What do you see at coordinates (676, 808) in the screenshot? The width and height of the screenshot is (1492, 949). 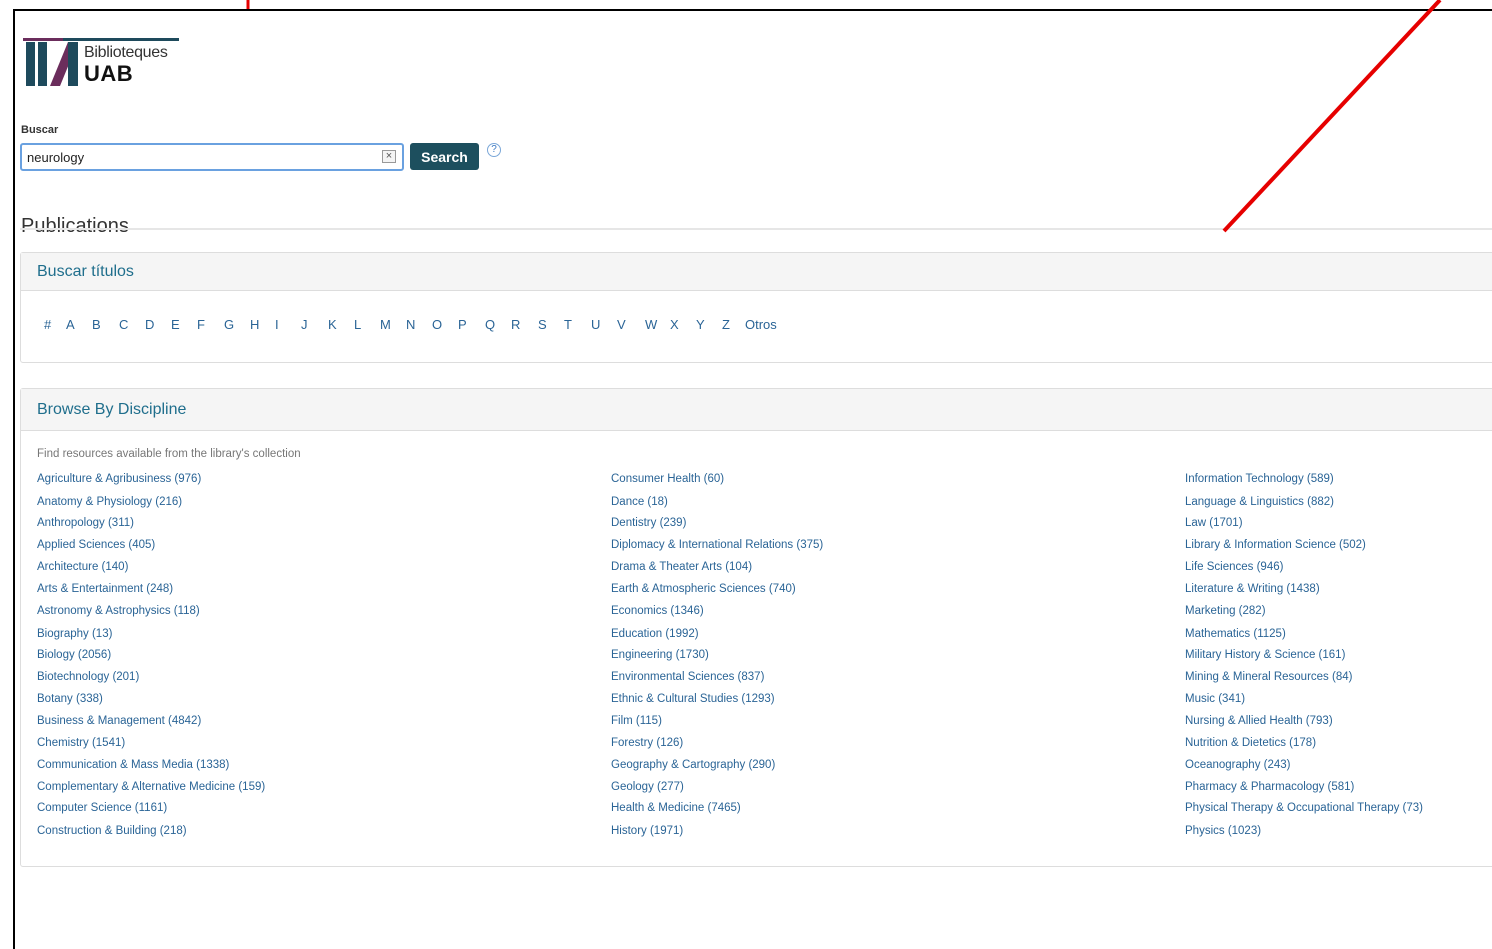 I see `discipline-link: Health & Medicine (7465)` at bounding box center [676, 808].